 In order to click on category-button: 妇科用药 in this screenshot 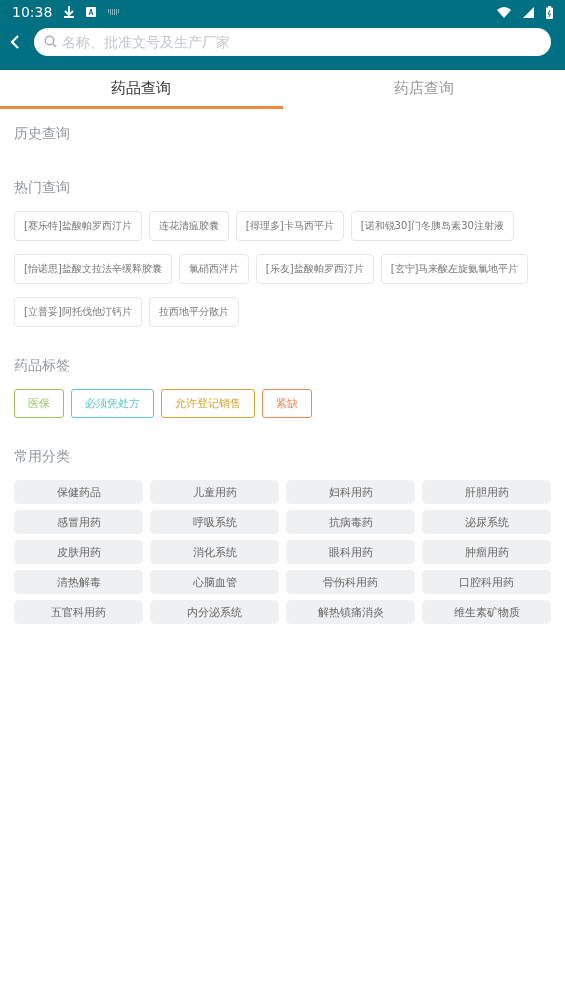, I will do `click(350, 492)`.